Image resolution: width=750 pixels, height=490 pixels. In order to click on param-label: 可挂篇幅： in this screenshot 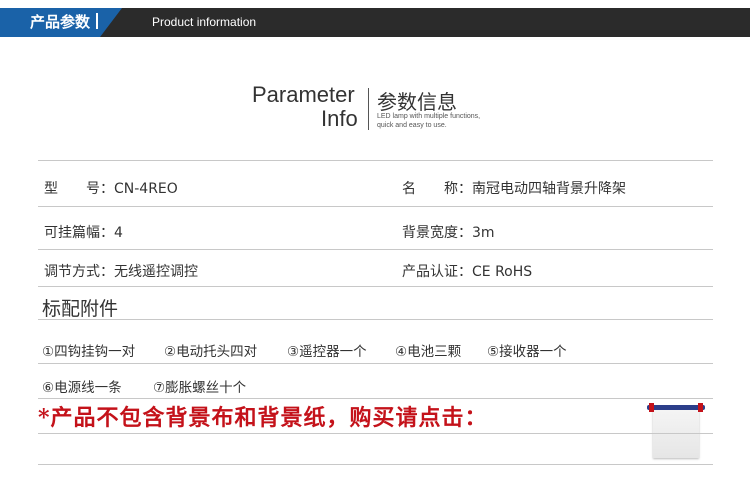, I will do `click(79, 233)`.